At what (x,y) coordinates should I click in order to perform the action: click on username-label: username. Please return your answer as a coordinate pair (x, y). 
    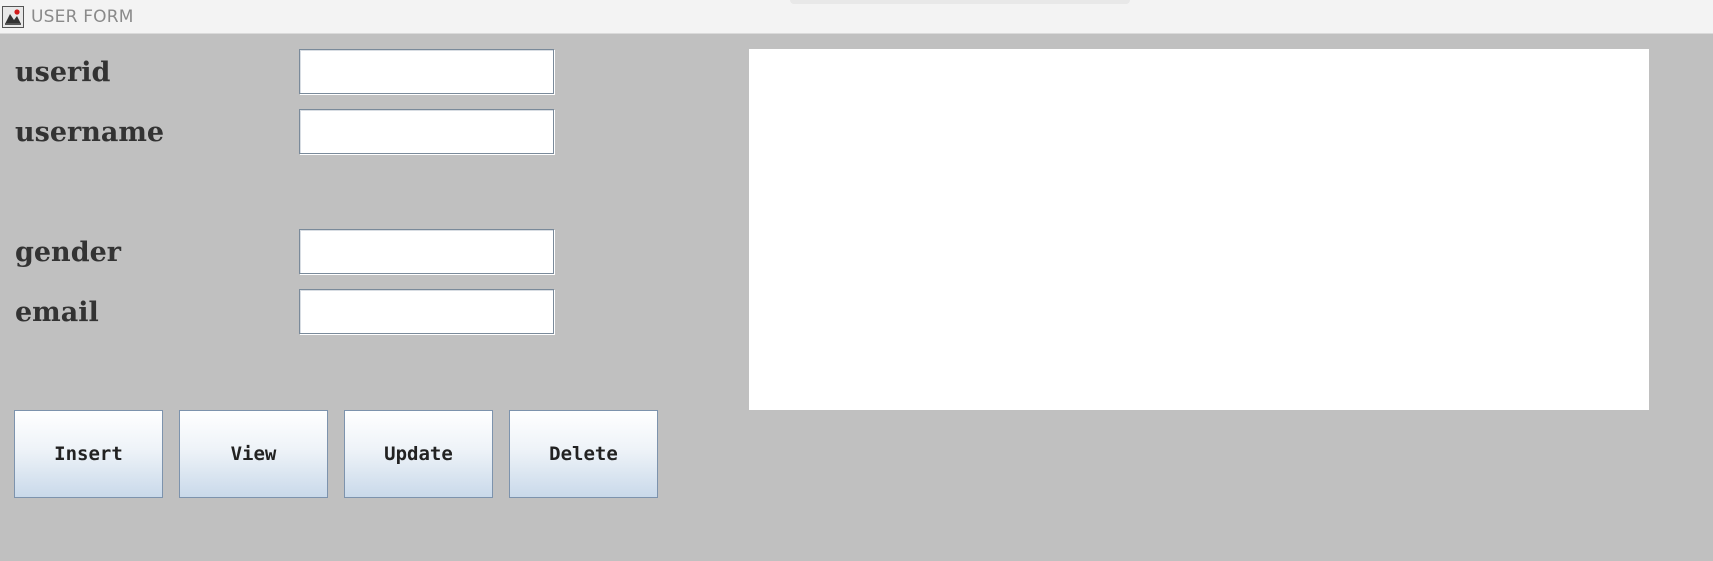
    Looking at the image, I should click on (90, 132).